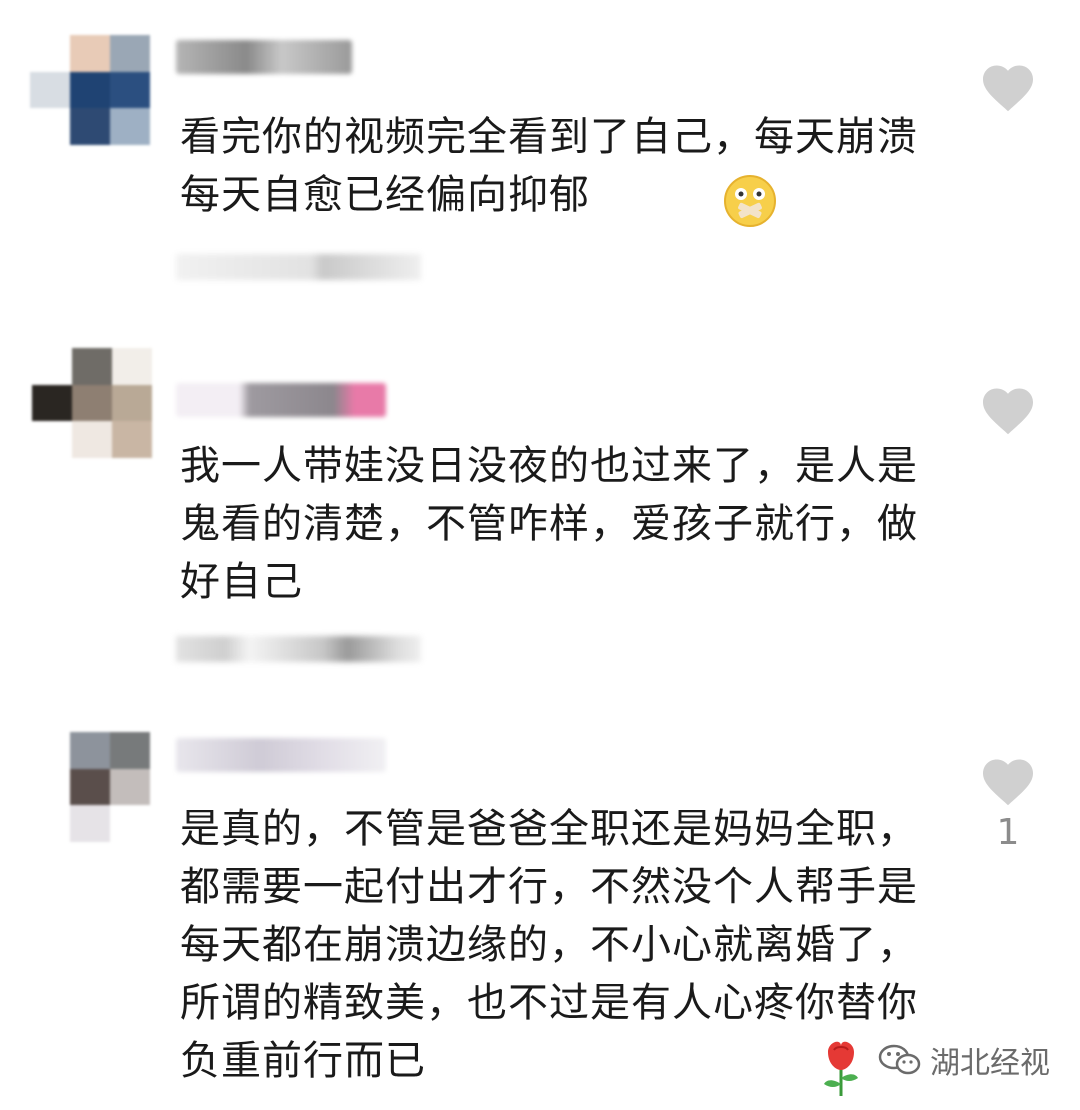 Image resolution: width=1080 pixels, height=1110 pixels. Describe the element at coordinates (549, 524) in the screenshot. I see `comment-text: 我一人带娃没日没夜的也过来了，是人是鬼看的清楚，不管咋样，爱孩子就行，做好自己` at that location.